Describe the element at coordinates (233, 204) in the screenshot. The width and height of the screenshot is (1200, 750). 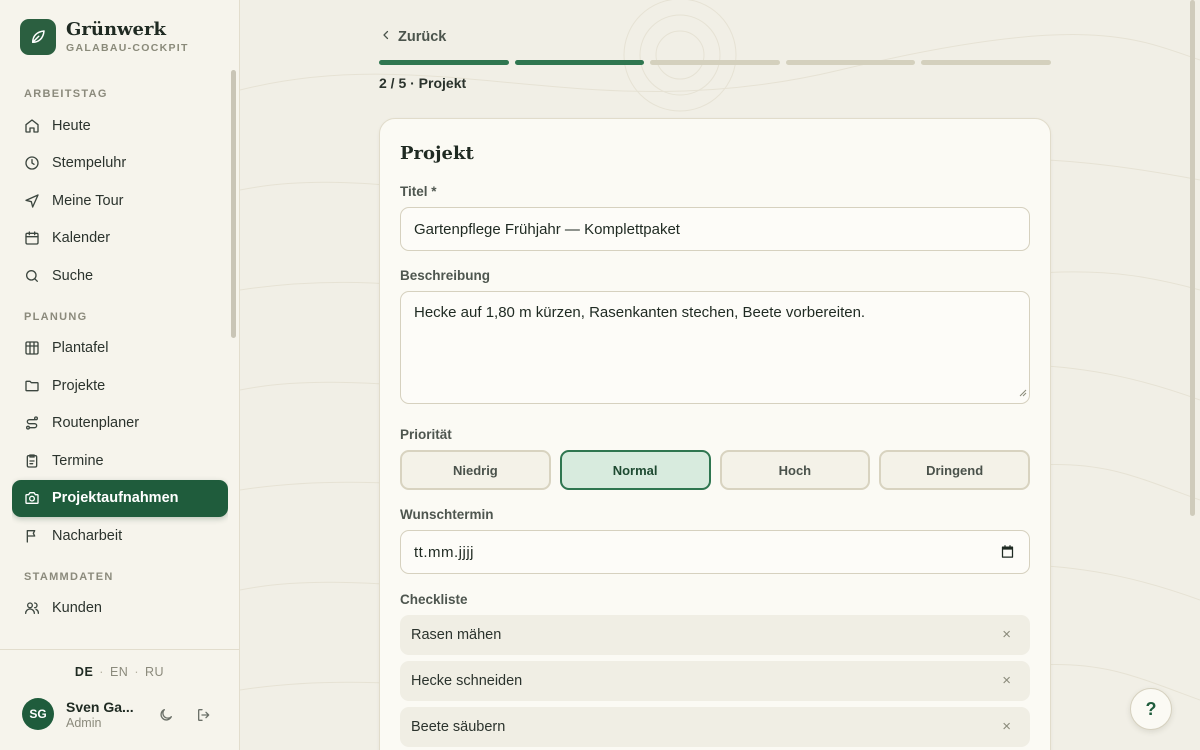
I see `sidebar-scrollbar` at that location.